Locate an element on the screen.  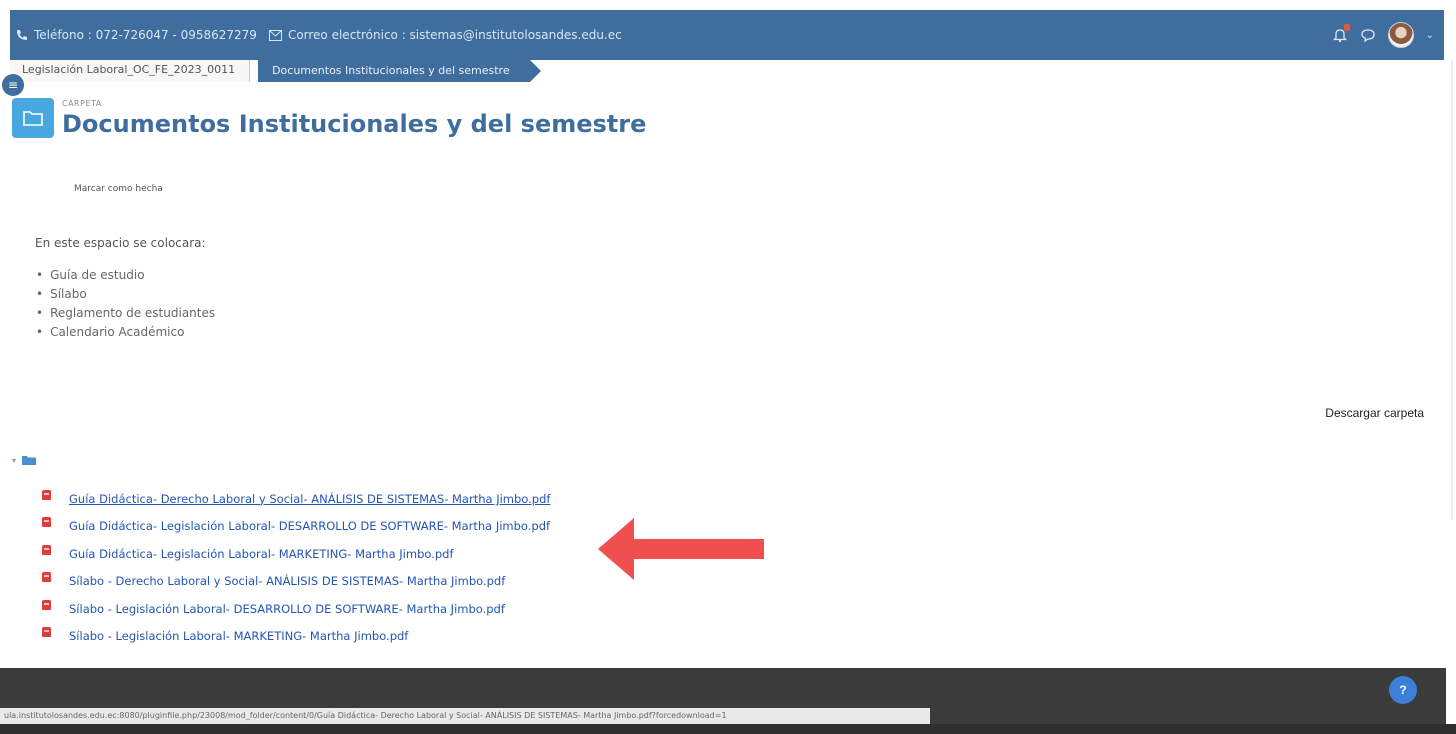
mark-as-done-button: Marcar como hecha is located at coordinates (118, 189).